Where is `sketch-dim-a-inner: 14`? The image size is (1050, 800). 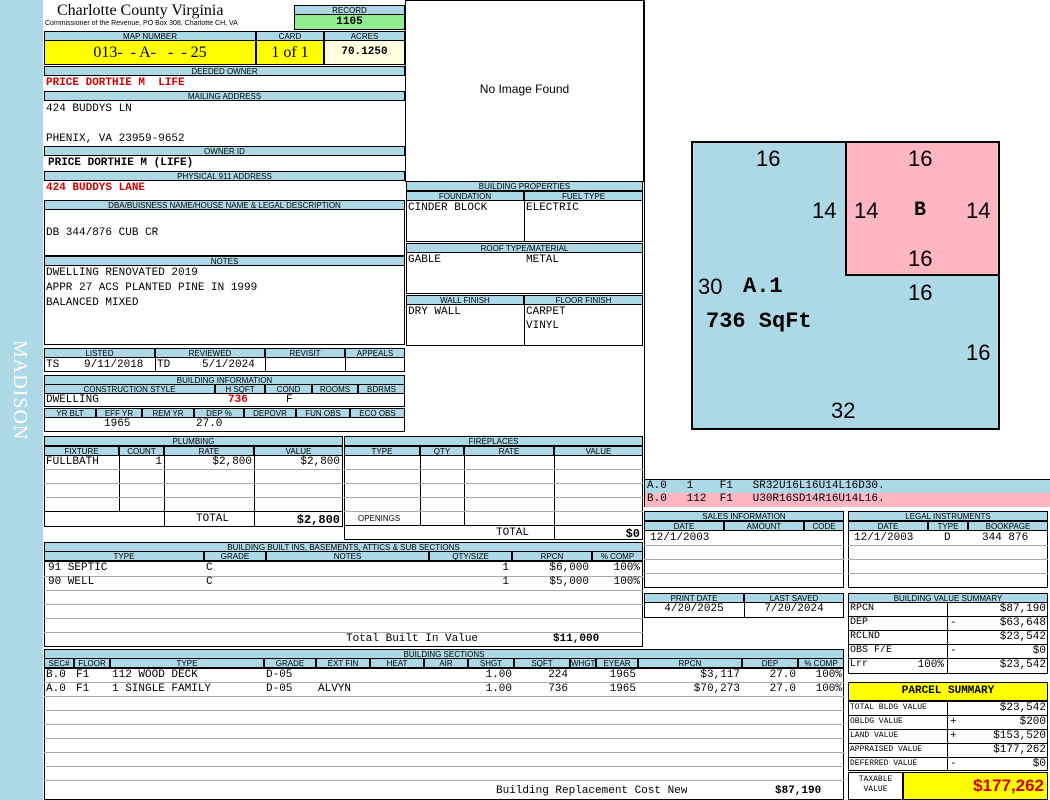
sketch-dim-a-inner: 14 is located at coordinates (824, 210).